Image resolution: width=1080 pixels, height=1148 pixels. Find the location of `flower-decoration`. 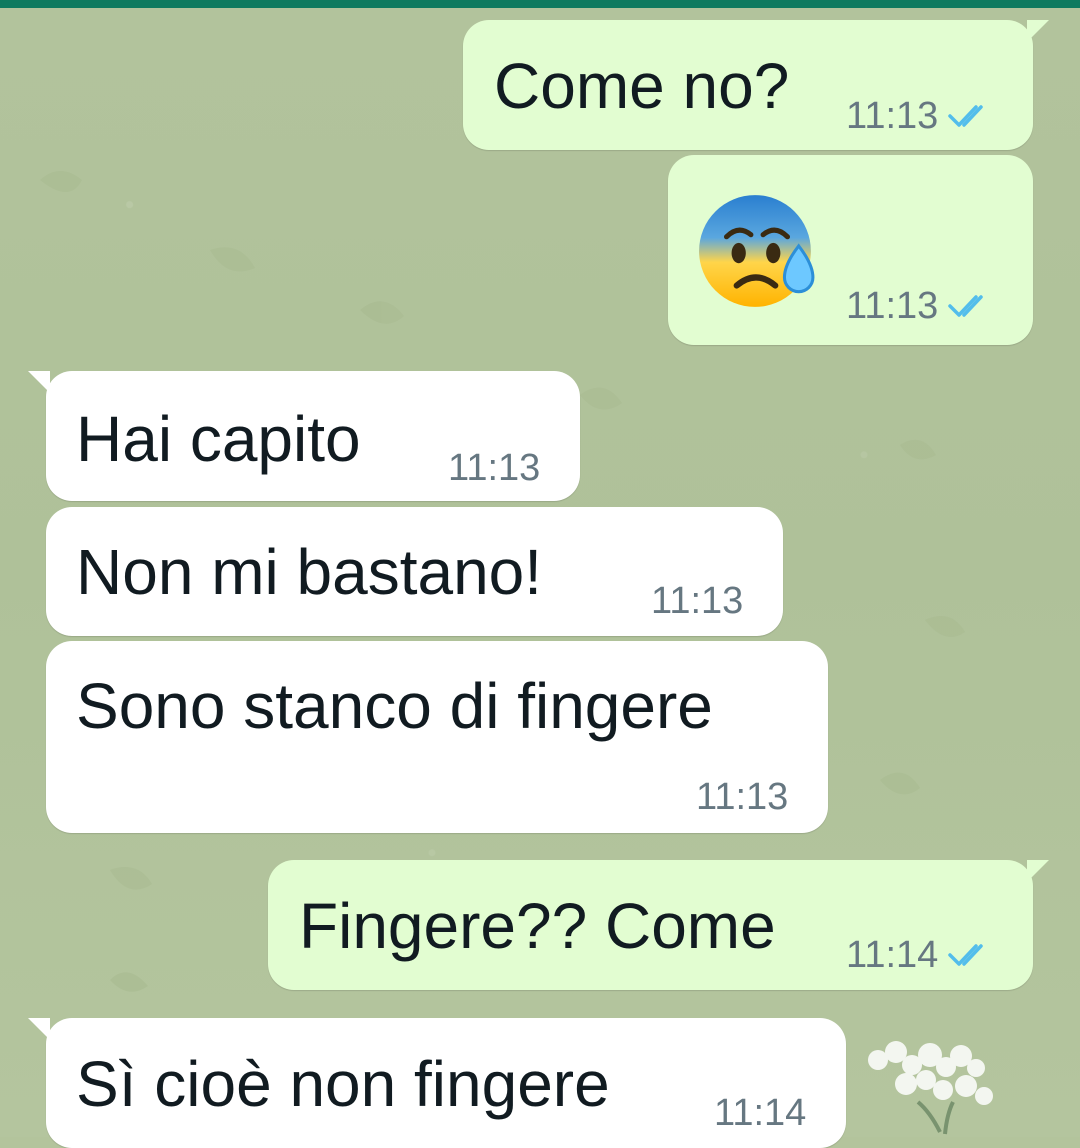

flower-decoration is located at coordinates (930, 1088).